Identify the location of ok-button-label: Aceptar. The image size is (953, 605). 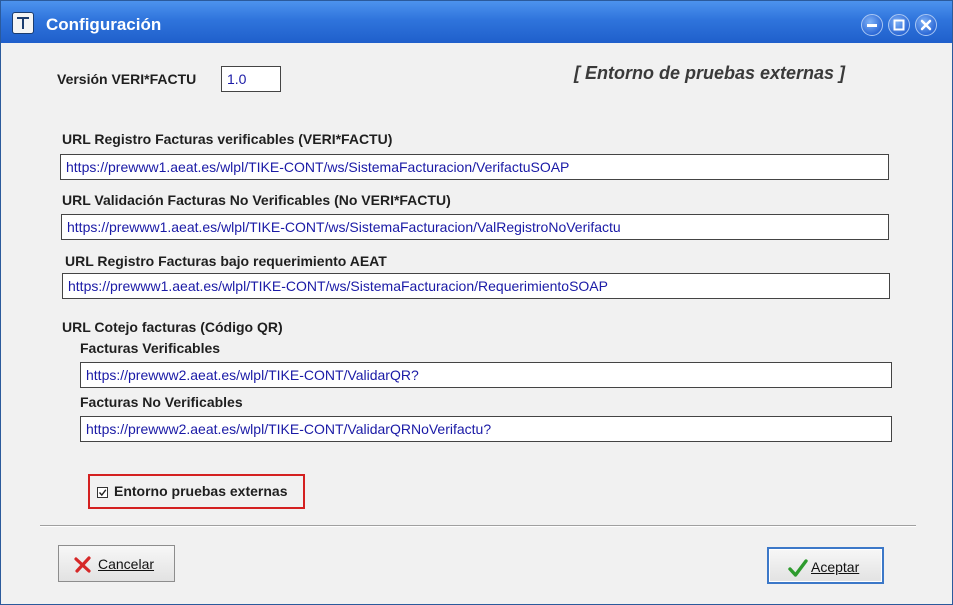
(835, 567).